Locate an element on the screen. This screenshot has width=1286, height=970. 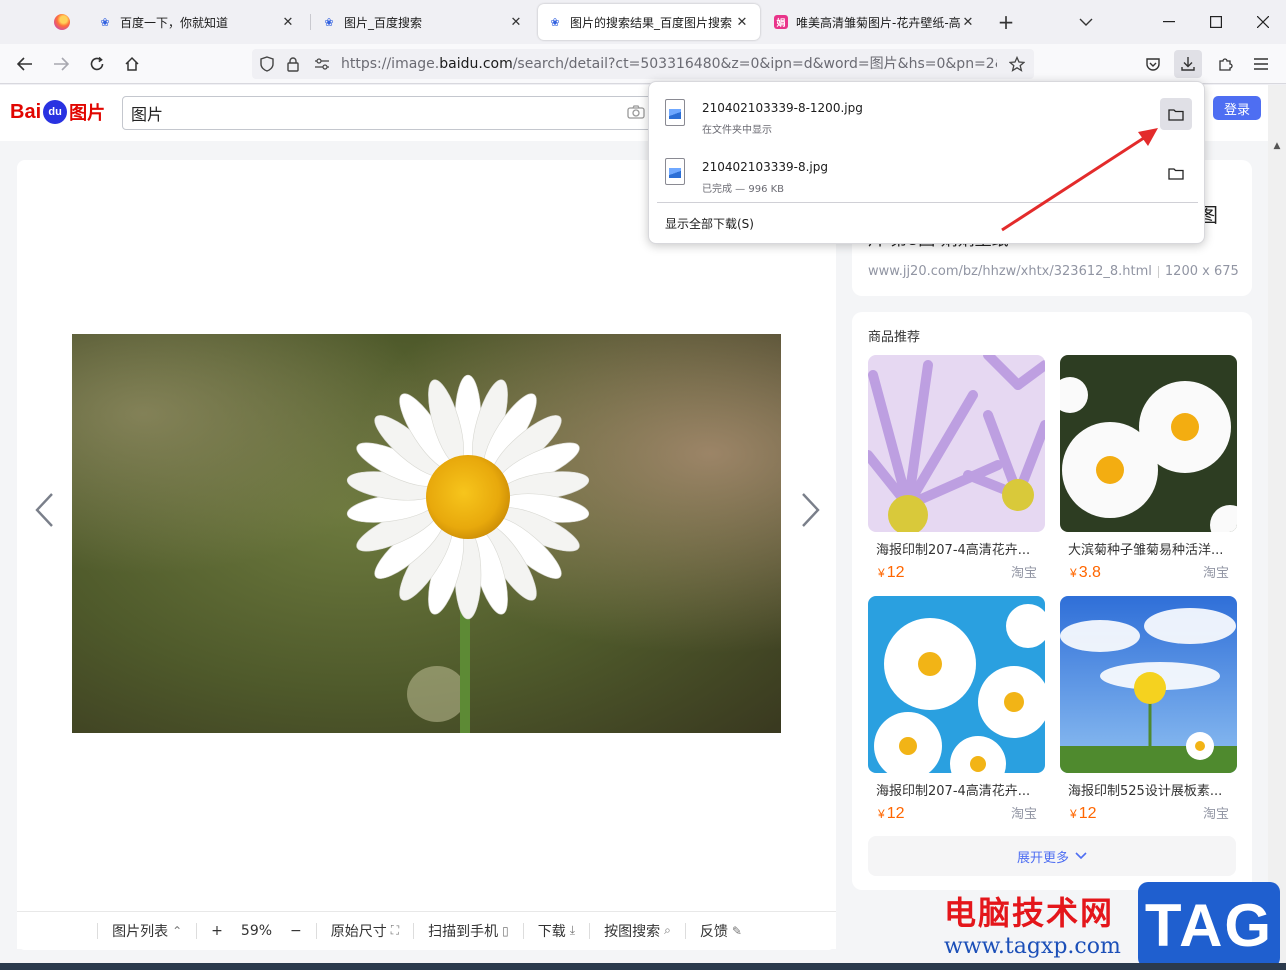
hamburger-menu-icon is located at coordinates (1261, 64).